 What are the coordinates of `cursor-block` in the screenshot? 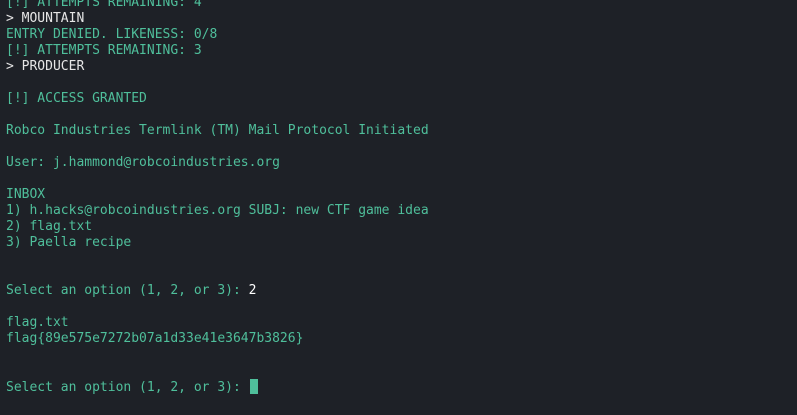 It's located at (253, 386).